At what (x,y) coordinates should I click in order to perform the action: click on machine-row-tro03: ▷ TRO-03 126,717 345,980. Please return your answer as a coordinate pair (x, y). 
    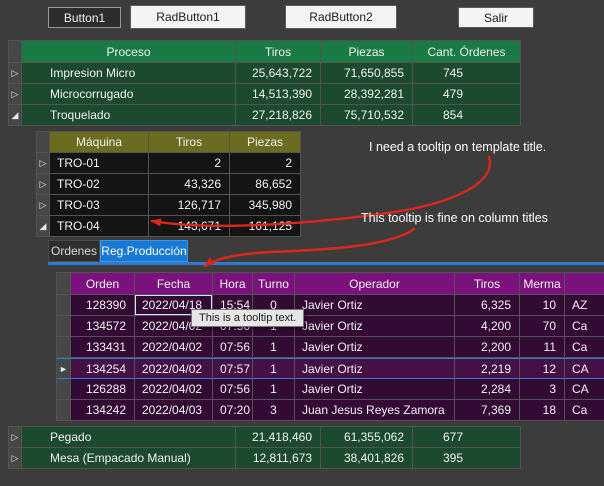
    Looking at the image, I should click on (169, 205).